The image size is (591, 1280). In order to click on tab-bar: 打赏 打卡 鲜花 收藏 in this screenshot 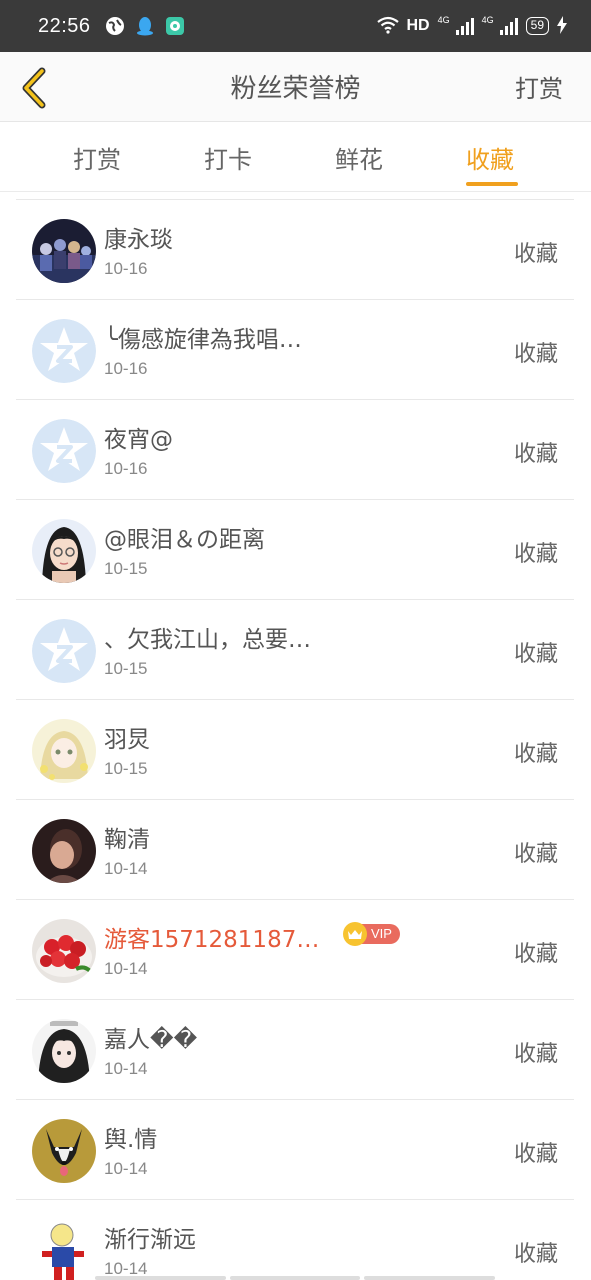, I will do `click(295, 157)`.